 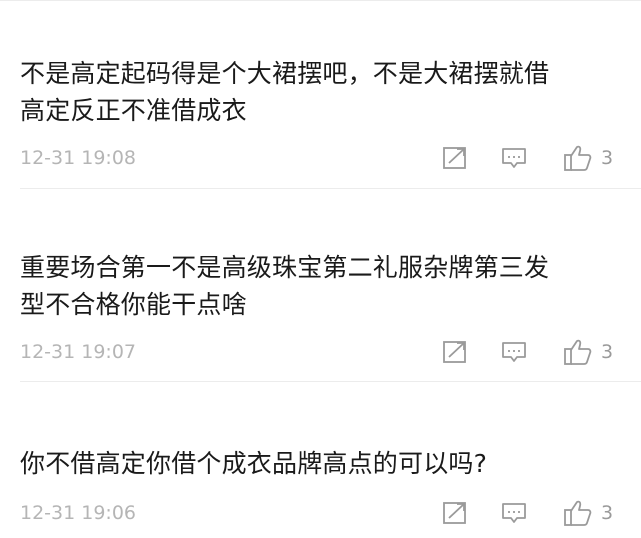 What do you see at coordinates (133, 304) in the screenshot?
I see `comment-text-line: 型不合格你能干点啥` at bounding box center [133, 304].